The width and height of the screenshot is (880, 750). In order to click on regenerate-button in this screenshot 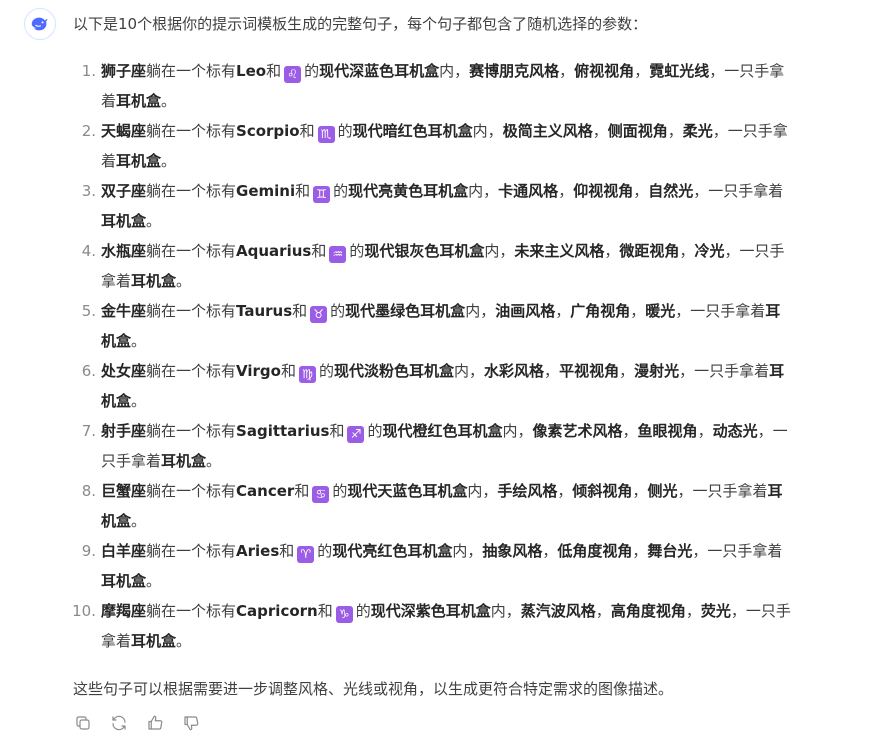, I will do `click(119, 723)`.